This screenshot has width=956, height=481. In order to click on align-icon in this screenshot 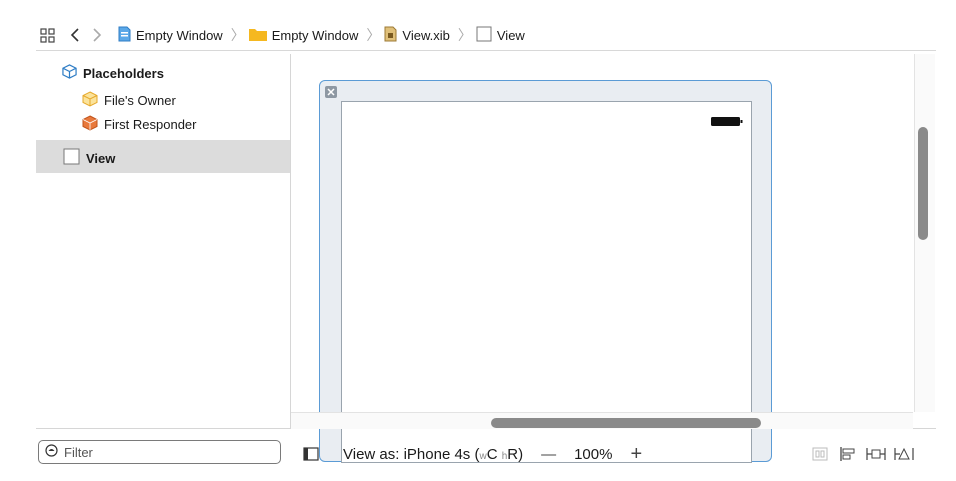, I will do `click(848, 454)`.